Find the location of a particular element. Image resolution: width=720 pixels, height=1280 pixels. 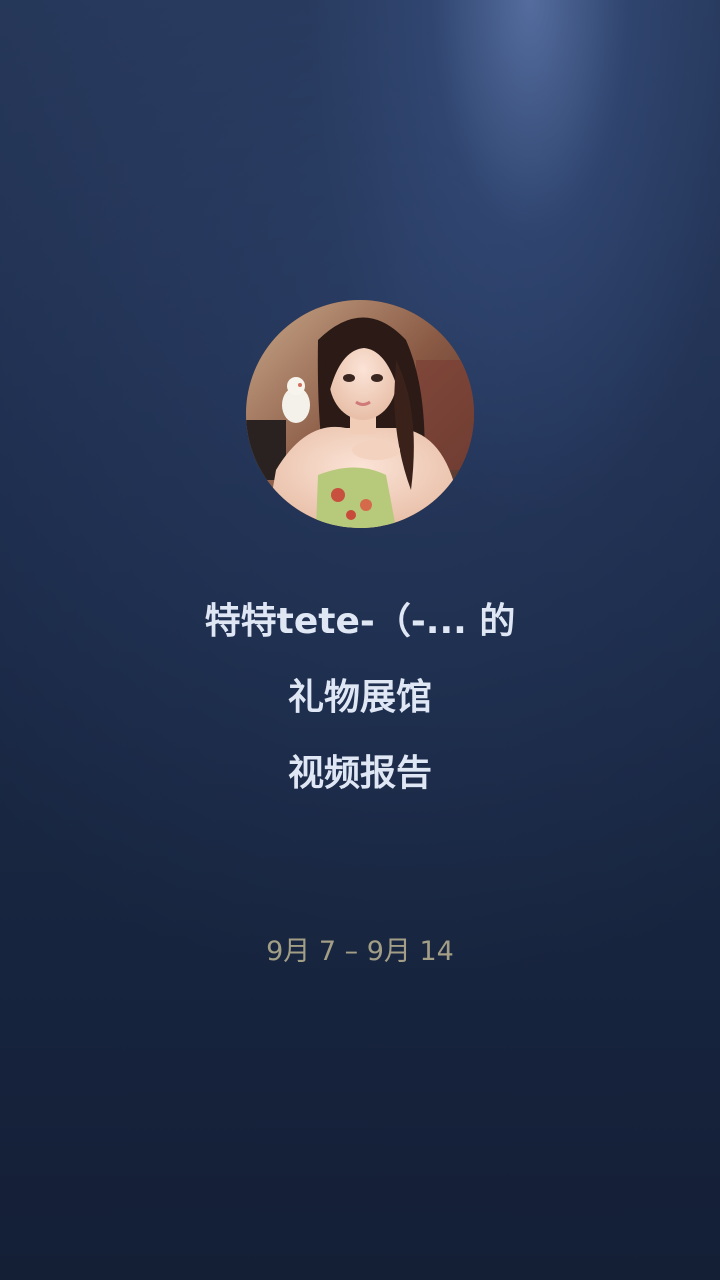

title-line-report: 视频报告 is located at coordinates (359, 773).